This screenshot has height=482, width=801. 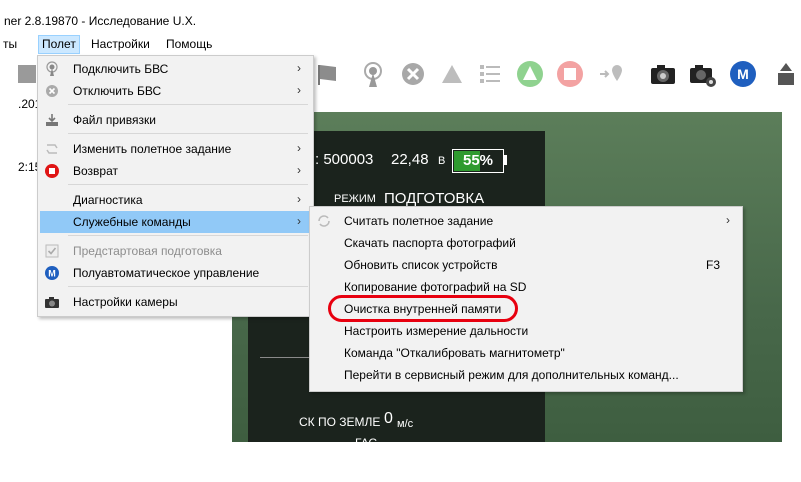 What do you see at coordinates (355, 199) in the screenshot?
I see `mode-label: РЕЖИМ` at bounding box center [355, 199].